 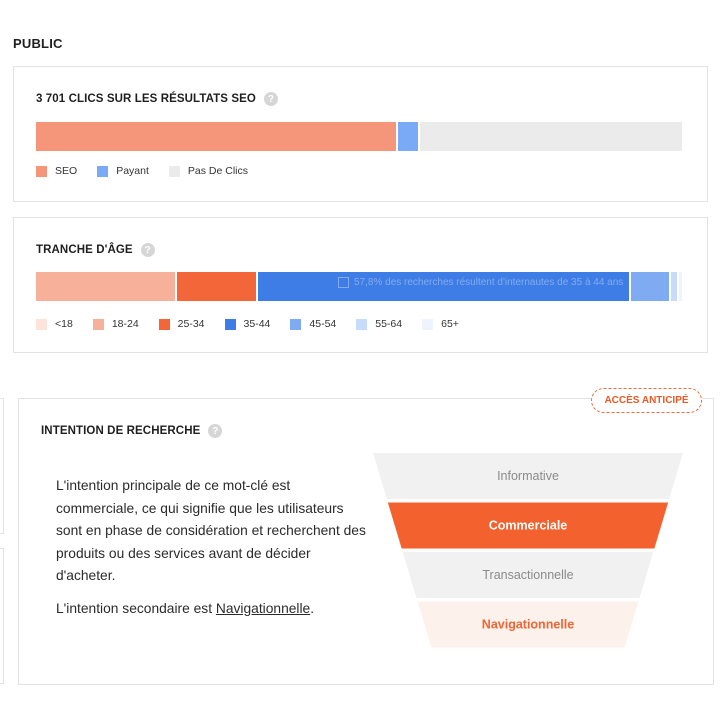 What do you see at coordinates (54, 324) in the screenshot?
I see `age-legend-item: <18` at bounding box center [54, 324].